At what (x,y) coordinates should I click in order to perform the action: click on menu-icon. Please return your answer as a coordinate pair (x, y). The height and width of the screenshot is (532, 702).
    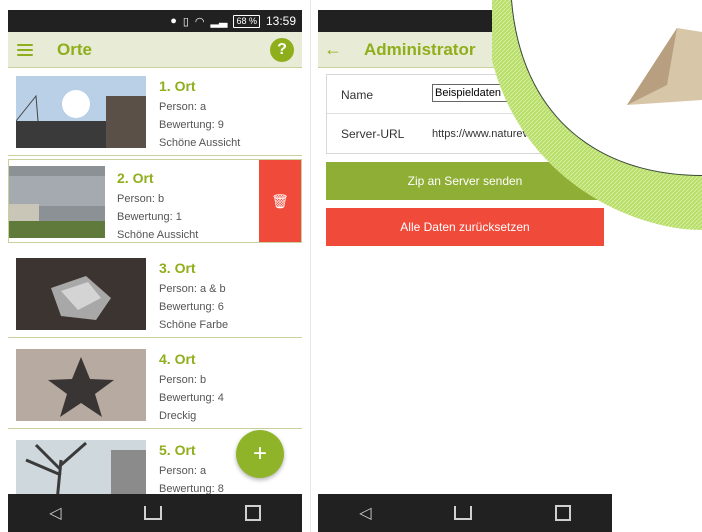
    Looking at the image, I should click on (25, 49).